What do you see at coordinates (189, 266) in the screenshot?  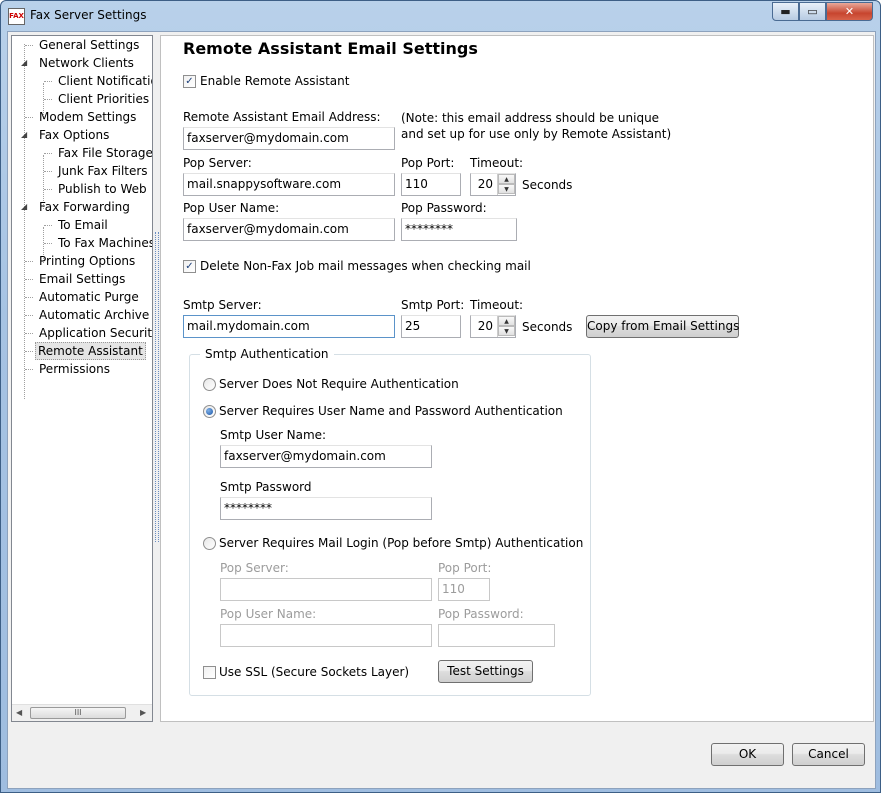 I see `delete-non-fax-checkbox: ✓` at bounding box center [189, 266].